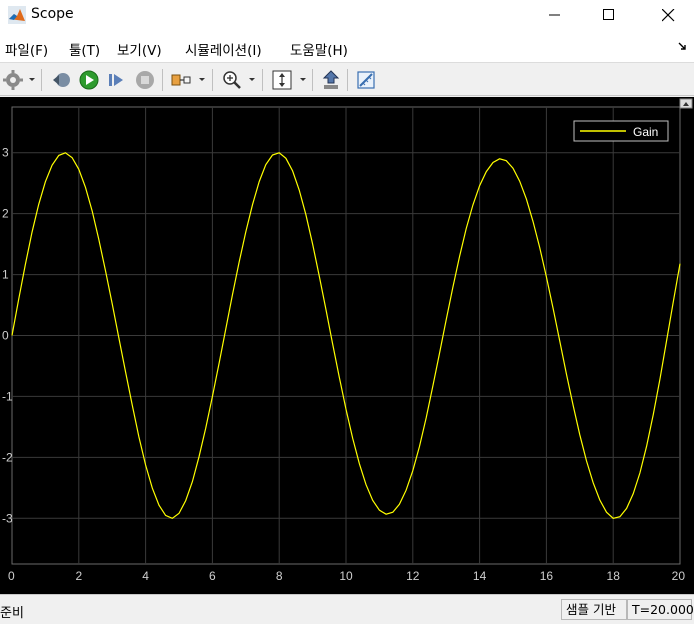 The image size is (694, 624). I want to click on maximize-button, so click(609, 15).